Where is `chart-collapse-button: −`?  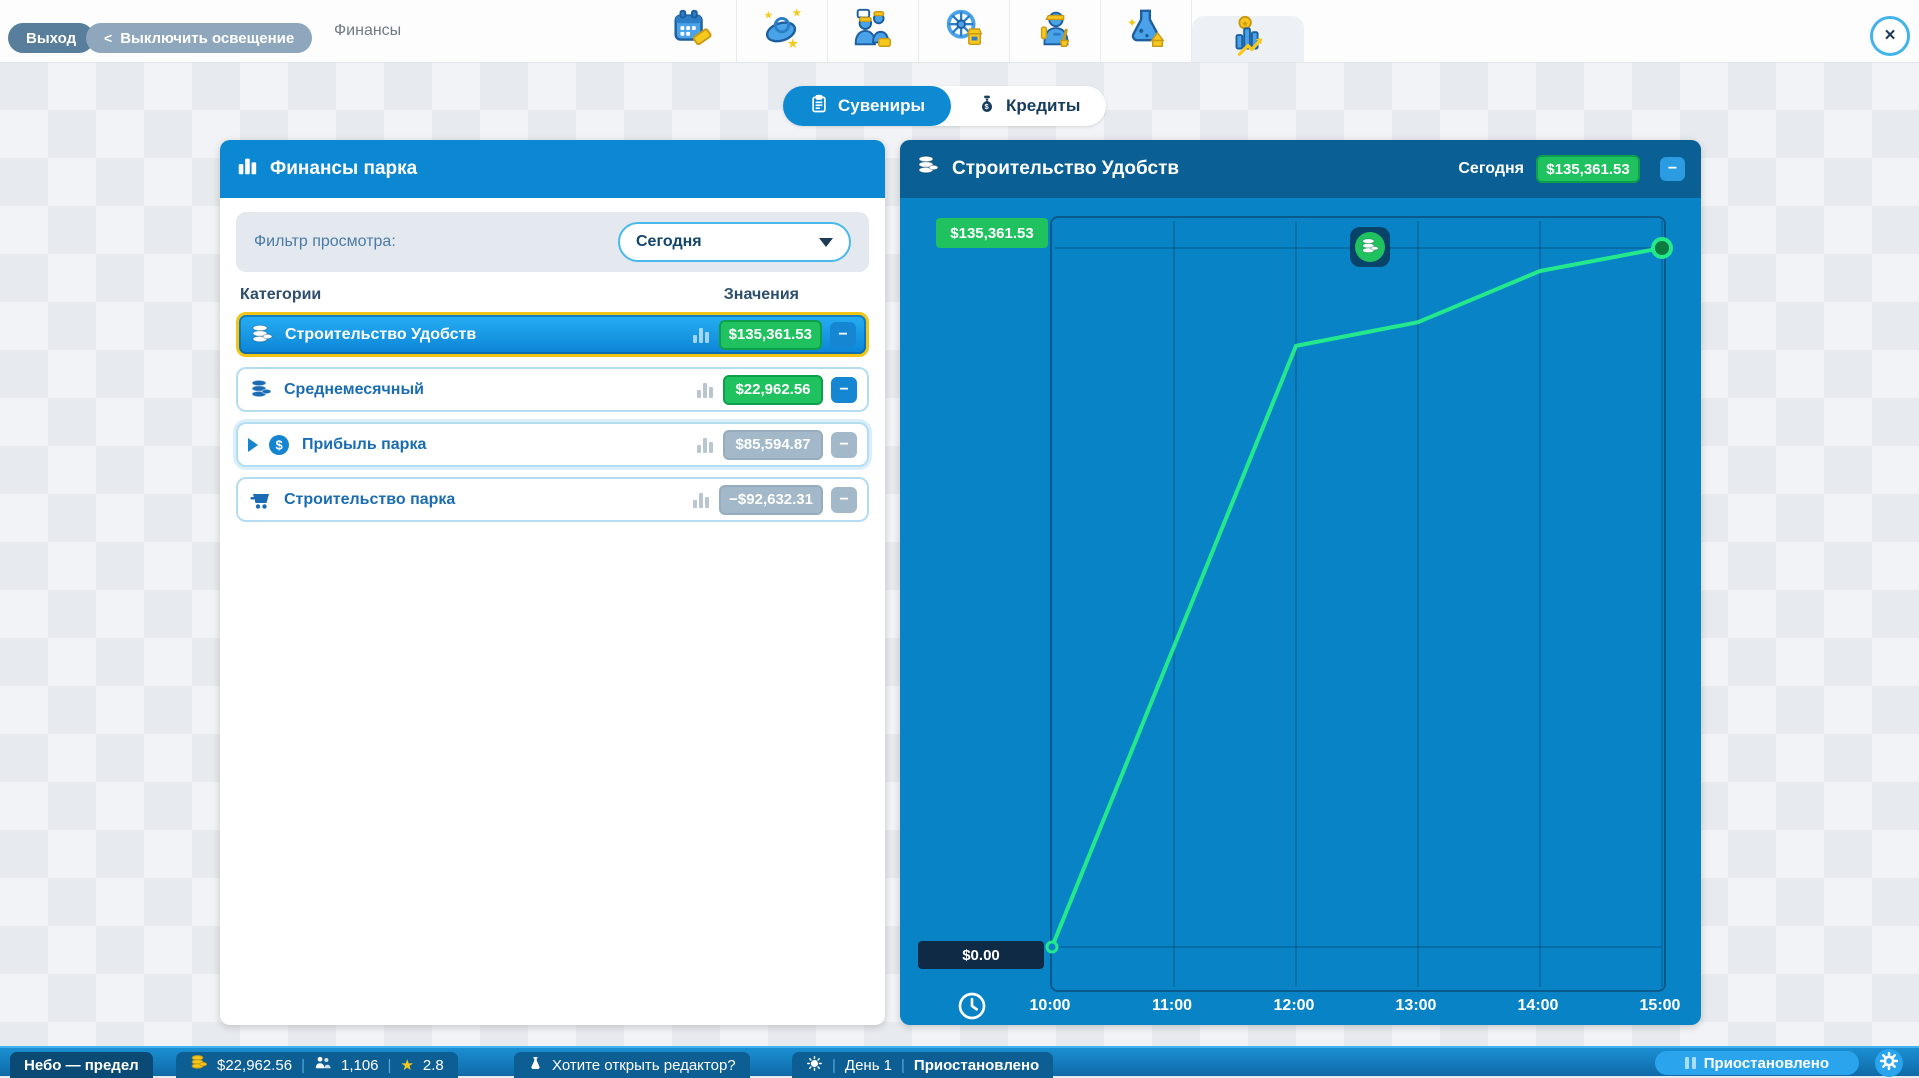
chart-collapse-button: − is located at coordinates (1672, 169).